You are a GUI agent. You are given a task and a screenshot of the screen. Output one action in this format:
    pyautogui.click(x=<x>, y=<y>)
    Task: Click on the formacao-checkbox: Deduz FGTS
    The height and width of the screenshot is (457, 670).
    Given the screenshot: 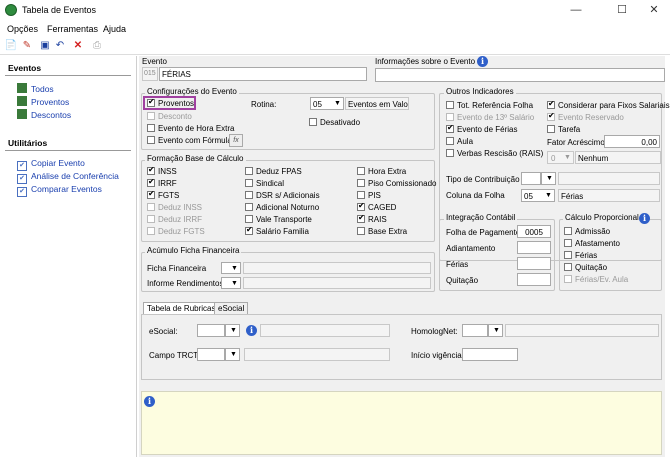 What is the action you would take?
    pyautogui.click(x=176, y=231)
    